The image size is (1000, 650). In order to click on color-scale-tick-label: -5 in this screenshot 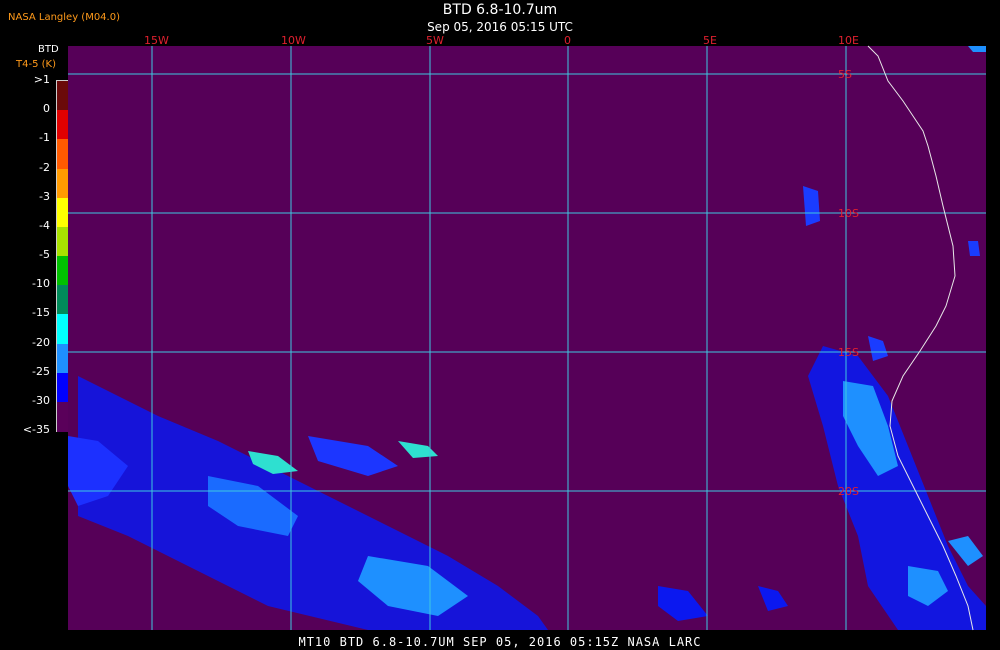, I will do `click(44, 254)`.